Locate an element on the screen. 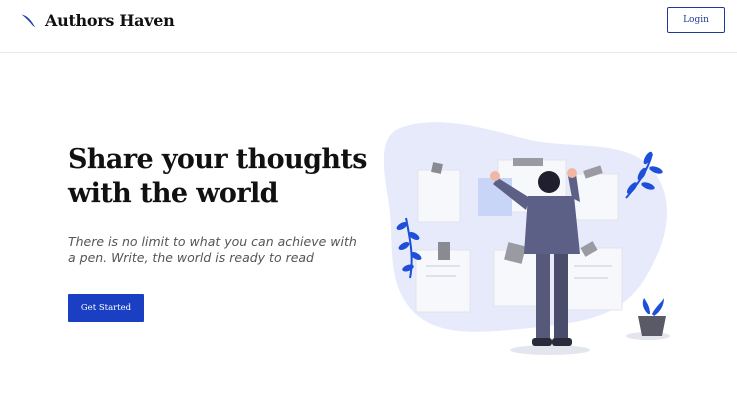 This screenshot has width=737, height=415. get-started-button: Get Started is located at coordinates (106, 308).